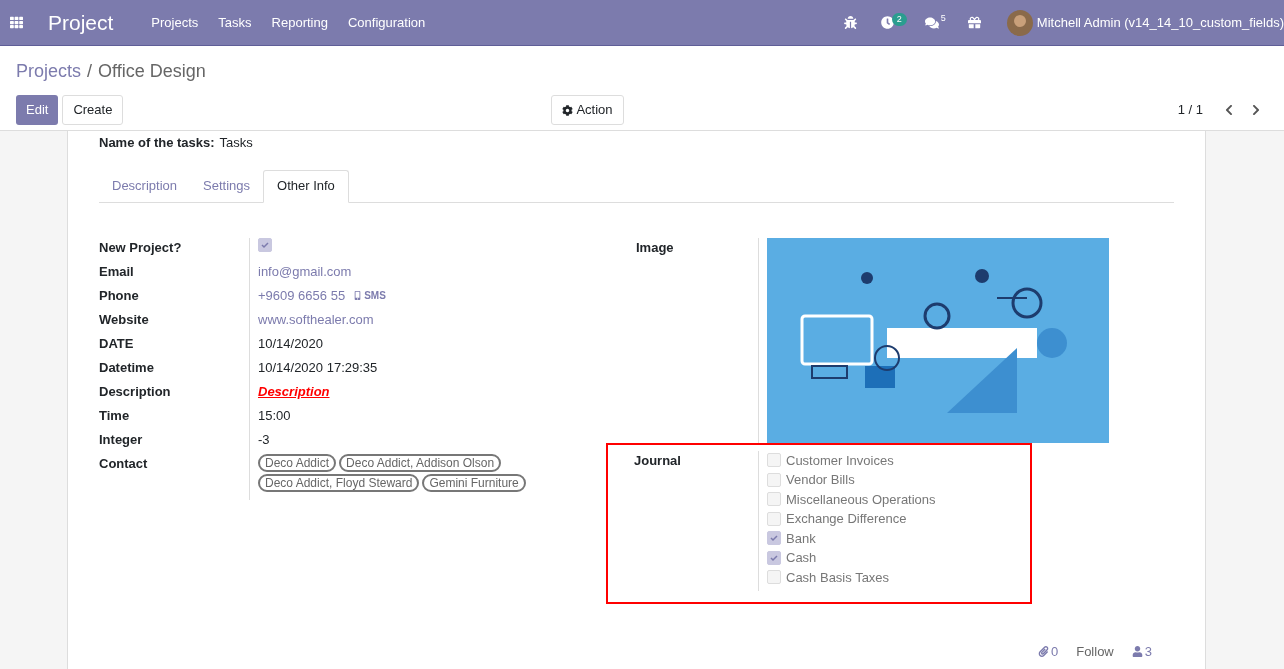  I want to click on user-avatar, so click(1019, 22).